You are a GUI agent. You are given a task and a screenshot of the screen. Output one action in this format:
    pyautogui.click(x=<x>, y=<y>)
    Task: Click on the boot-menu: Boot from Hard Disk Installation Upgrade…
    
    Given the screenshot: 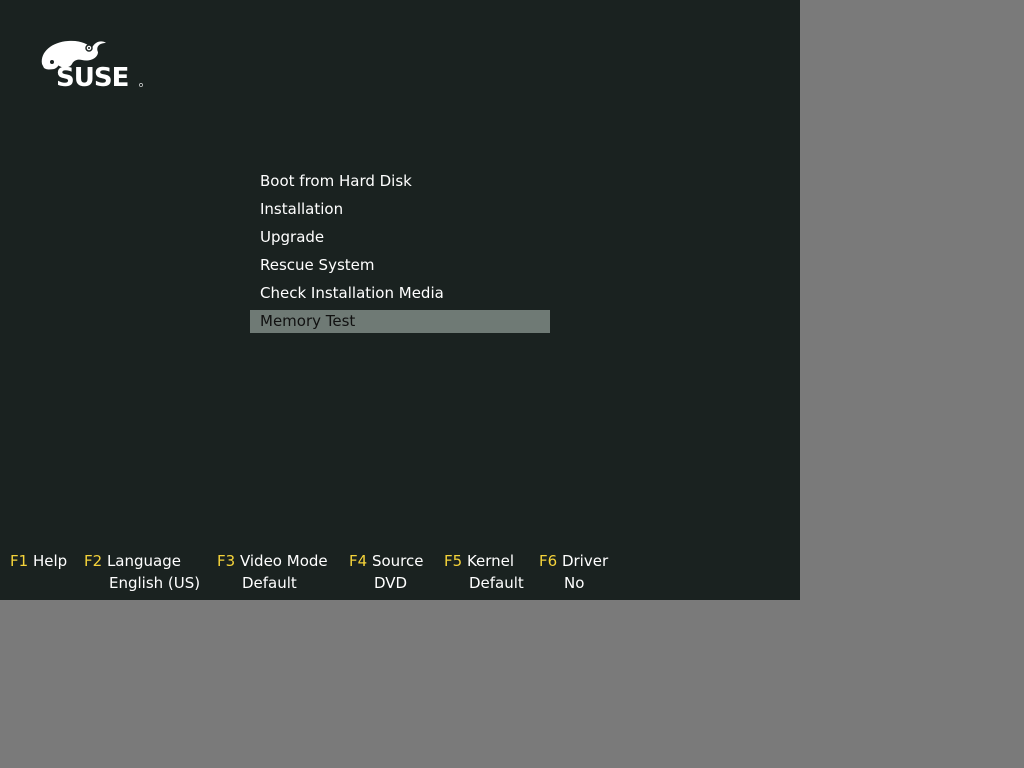 What is the action you would take?
    pyautogui.click(x=400, y=254)
    